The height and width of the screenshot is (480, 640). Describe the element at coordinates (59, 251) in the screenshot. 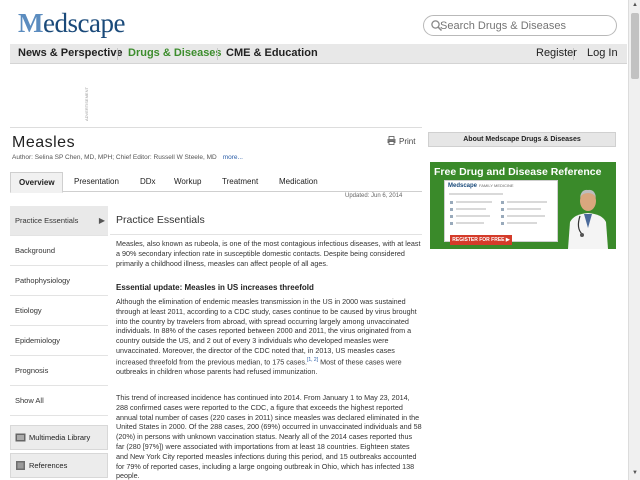

I see `sidebar-item-background: Background` at that location.